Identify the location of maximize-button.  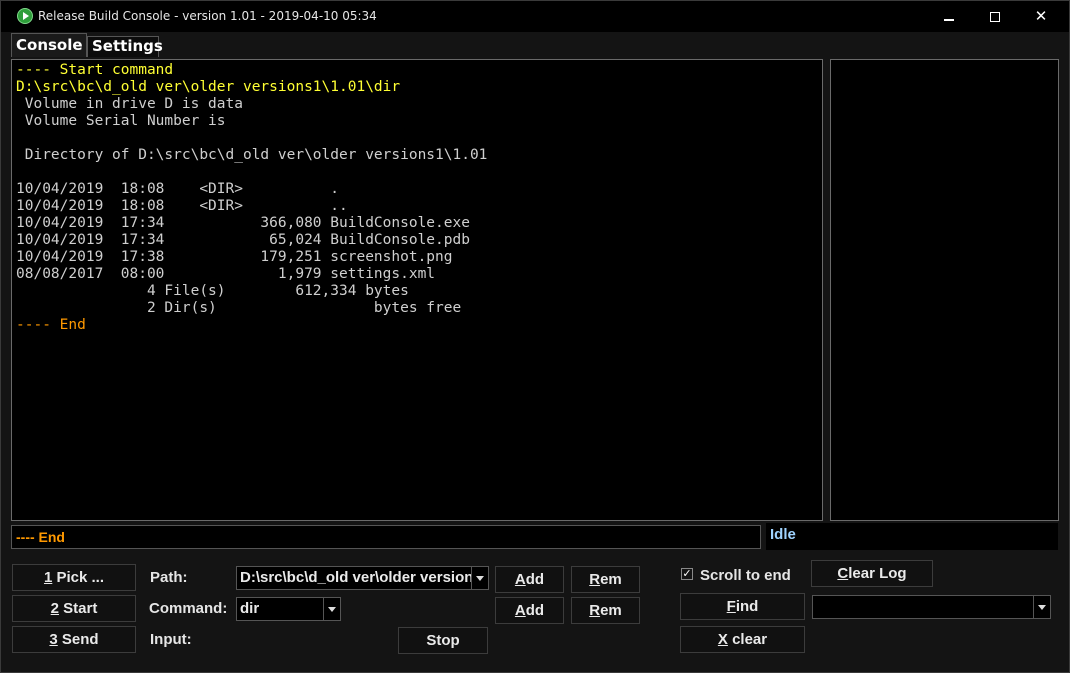
(995, 16).